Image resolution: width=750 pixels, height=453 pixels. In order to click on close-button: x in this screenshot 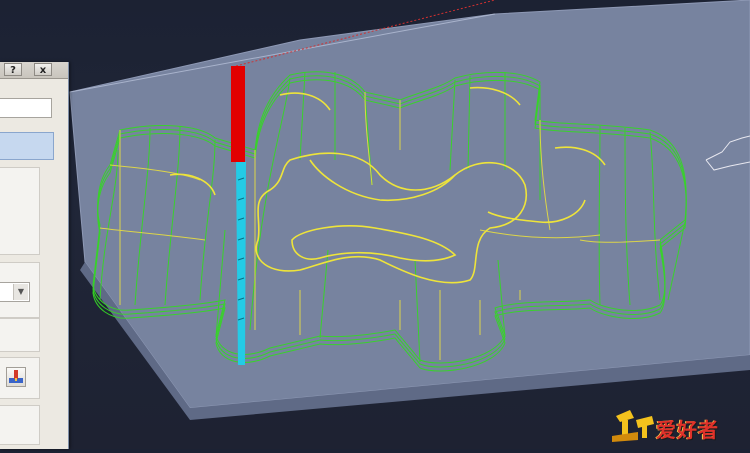, I will do `click(43, 69)`.